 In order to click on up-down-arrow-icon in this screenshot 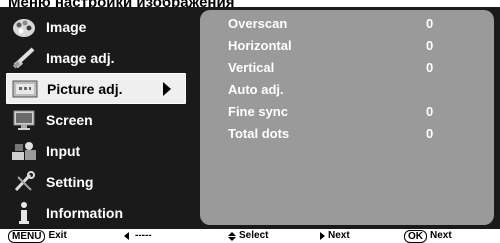, I will do `click(232, 236)`.